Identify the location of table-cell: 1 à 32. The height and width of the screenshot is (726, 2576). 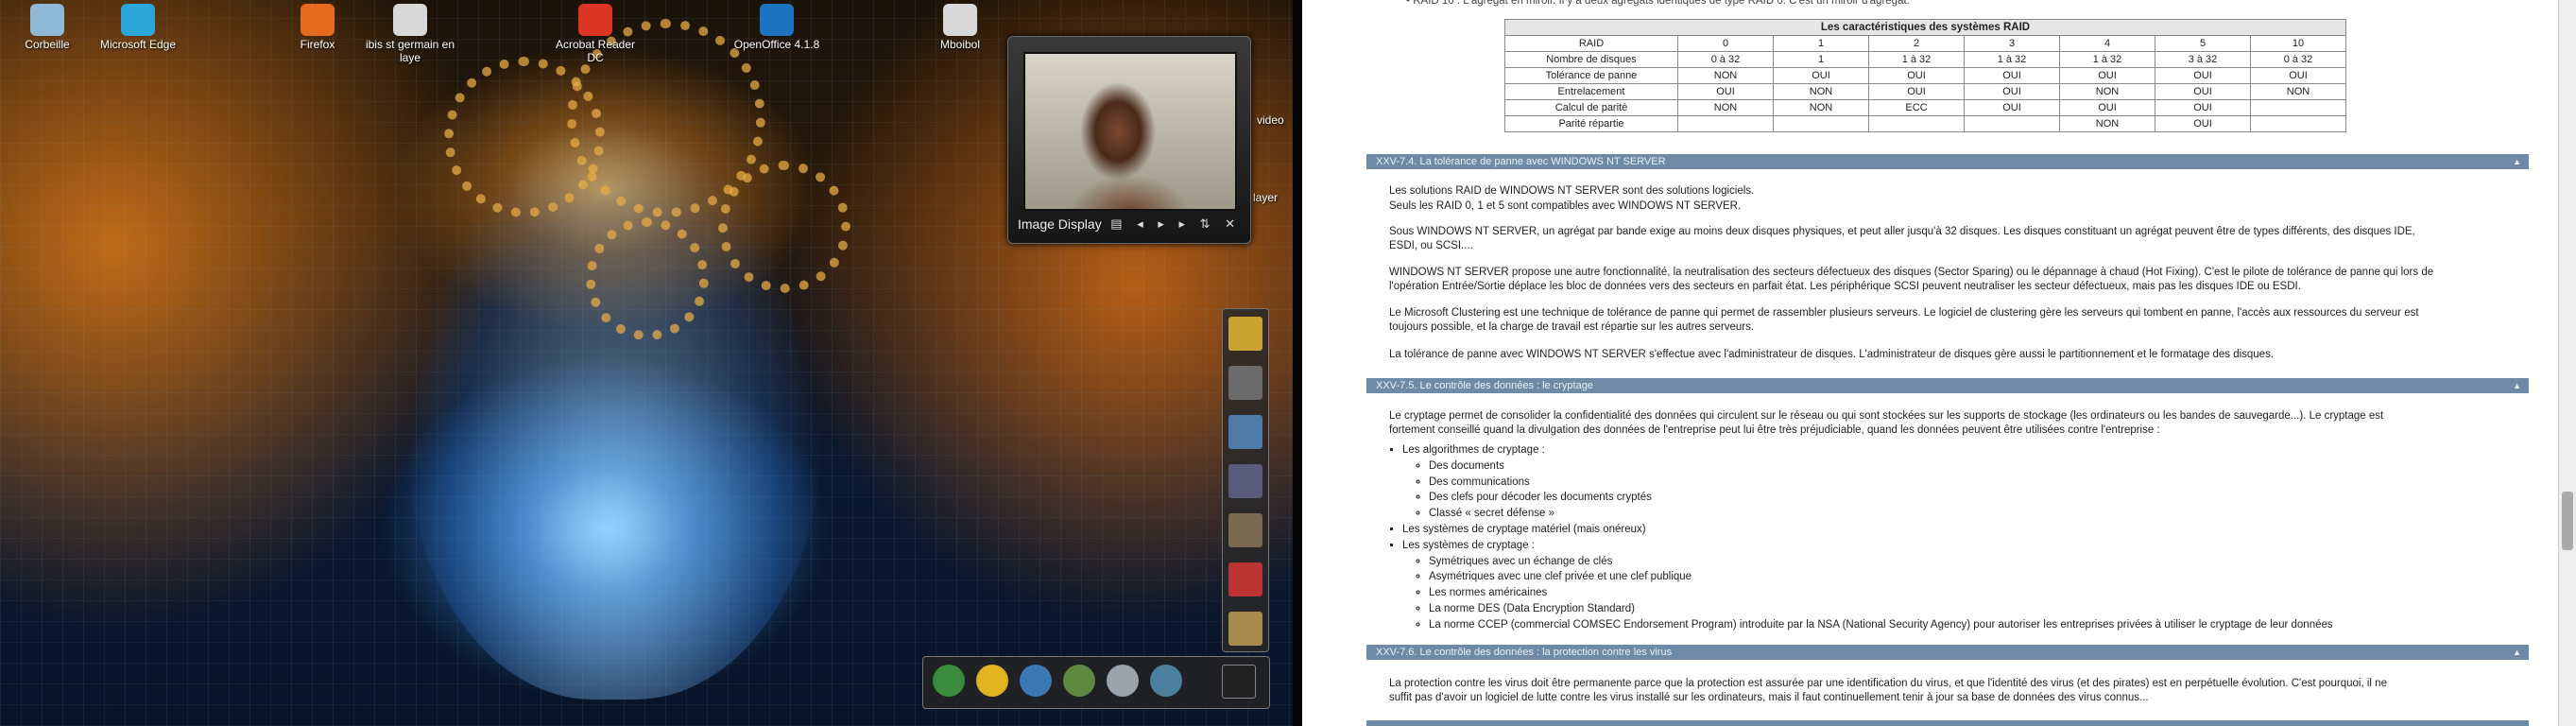
(2012, 59).